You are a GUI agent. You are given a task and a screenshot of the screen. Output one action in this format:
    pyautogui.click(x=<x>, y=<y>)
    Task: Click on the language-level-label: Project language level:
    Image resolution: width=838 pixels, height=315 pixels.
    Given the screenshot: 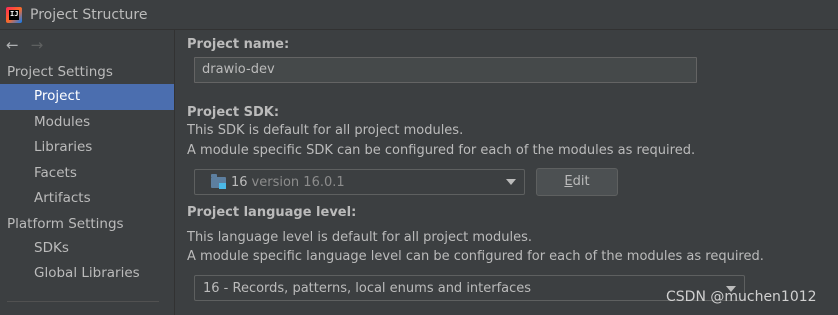 What is the action you would take?
    pyautogui.click(x=272, y=212)
    